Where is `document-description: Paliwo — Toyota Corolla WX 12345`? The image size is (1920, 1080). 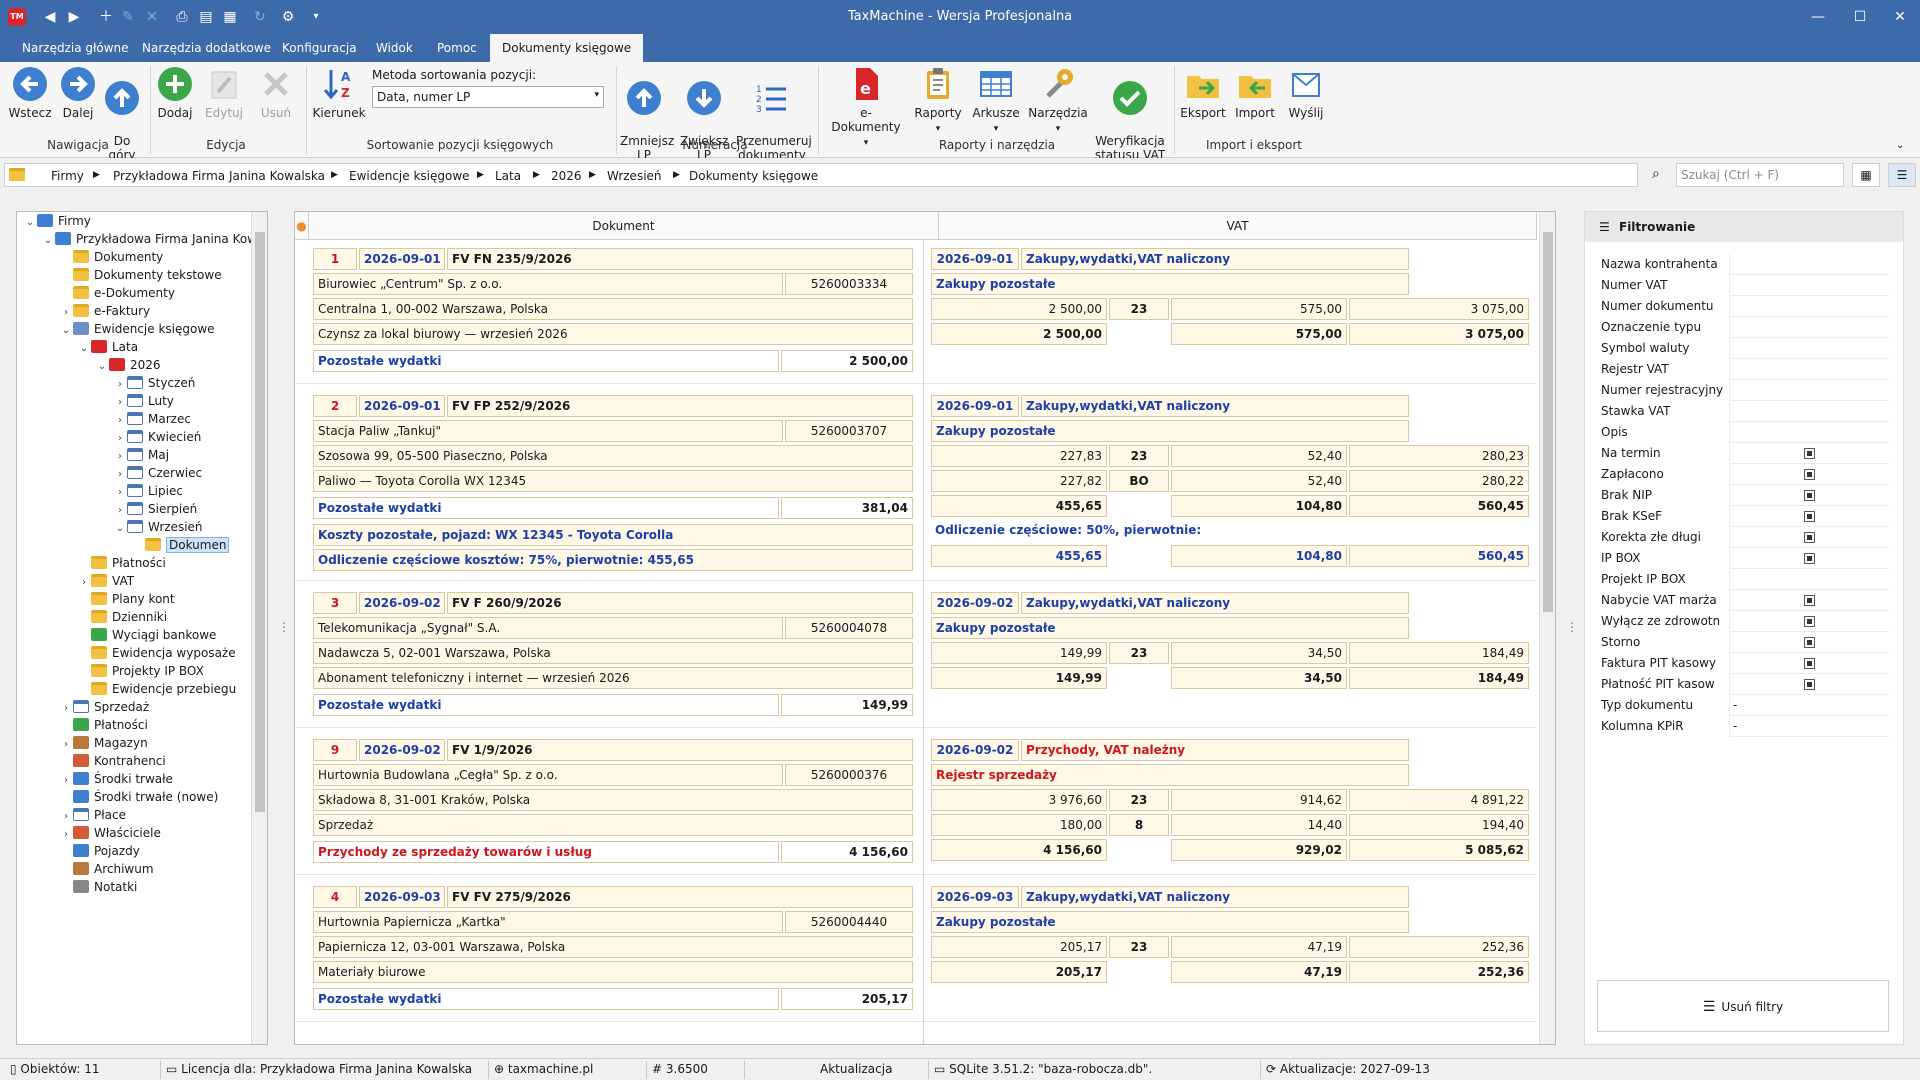 document-description: Paliwo — Toyota Corolla WX 12345 is located at coordinates (613, 481).